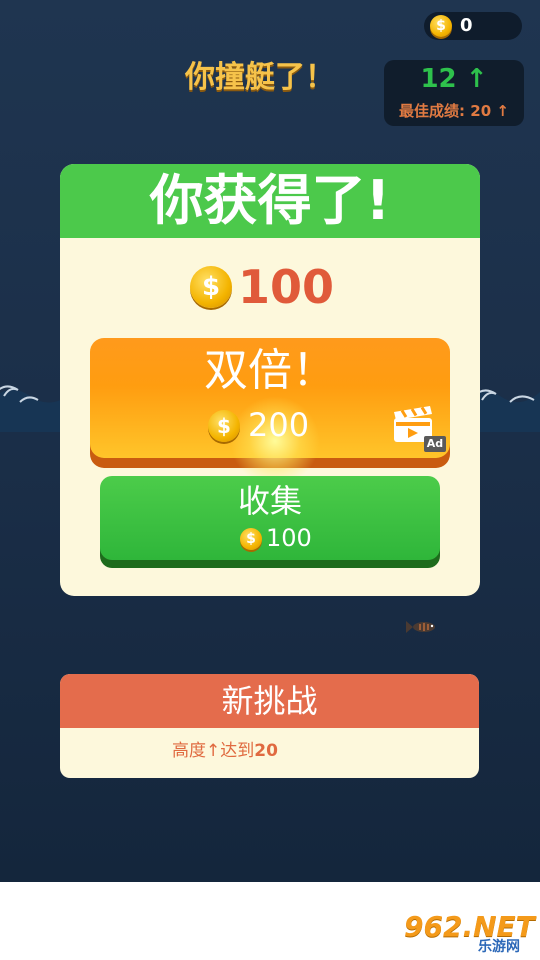  Describe the element at coordinates (270, 370) in the screenshot. I see `double-reward-label: 双倍！` at that location.